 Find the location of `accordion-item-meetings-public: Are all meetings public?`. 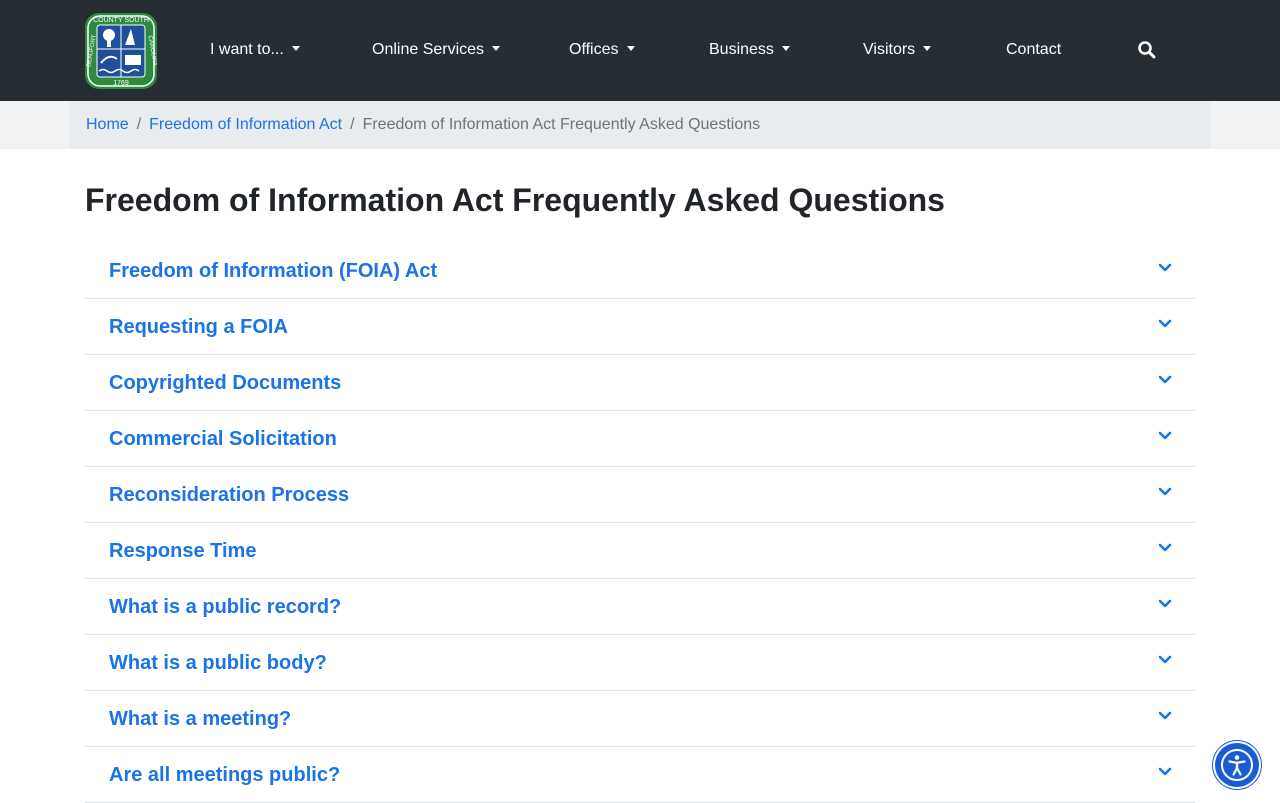

accordion-item-meetings-public: Are all meetings public? is located at coordinates (640, 775).